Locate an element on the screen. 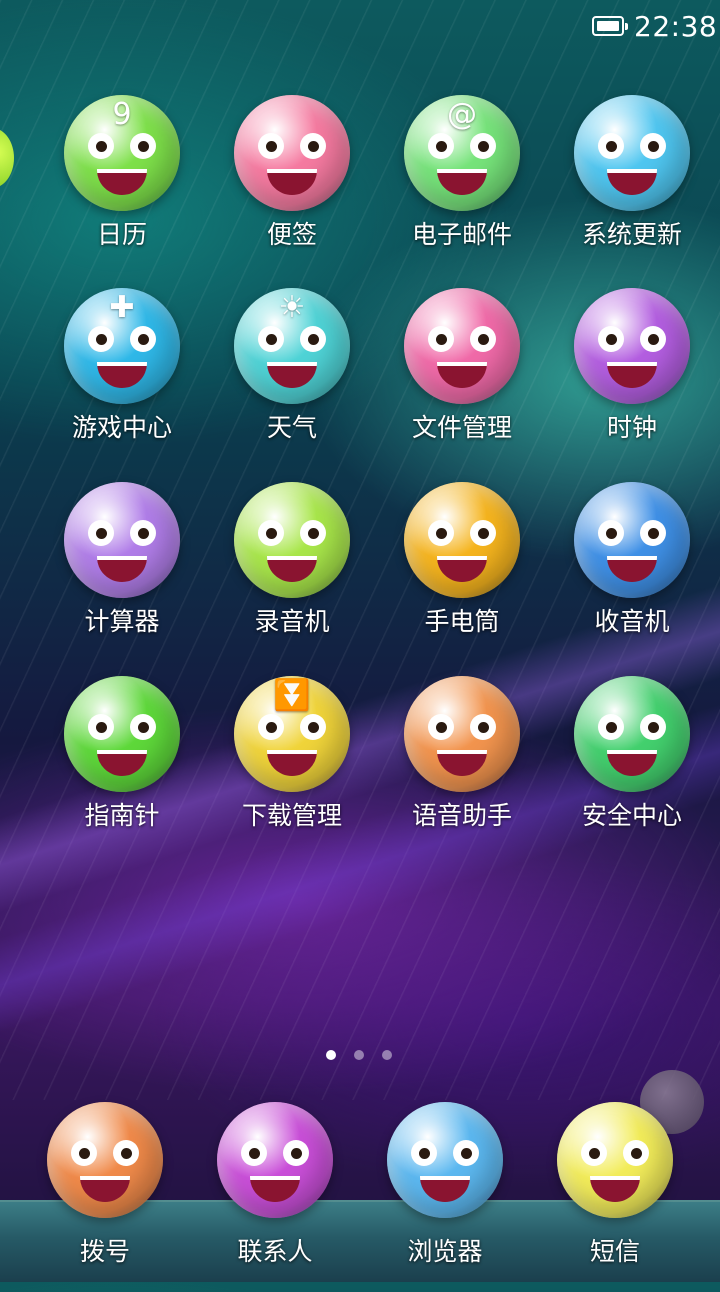  app-label: 时钟 is located at coordinates (631, 427).